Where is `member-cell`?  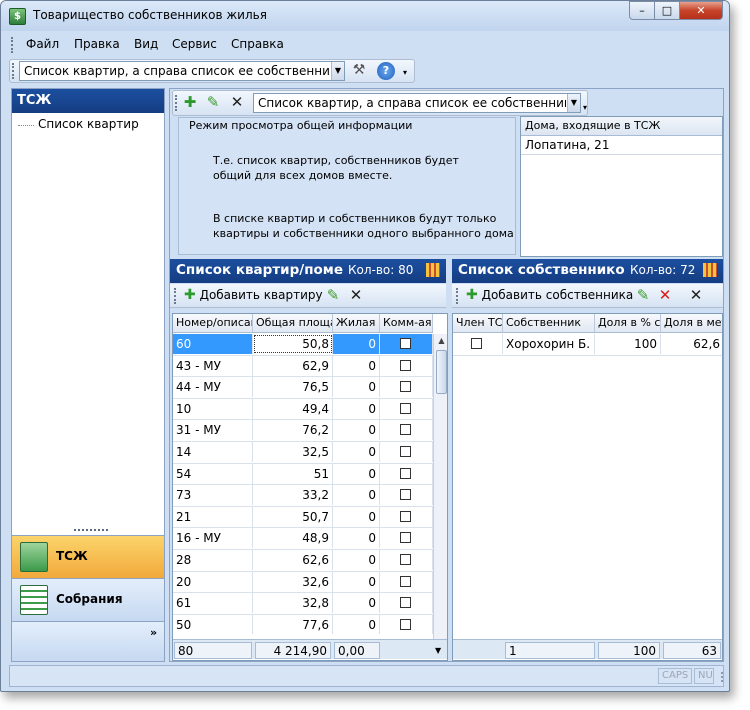
member-cell is located at coordinates (478, 344).